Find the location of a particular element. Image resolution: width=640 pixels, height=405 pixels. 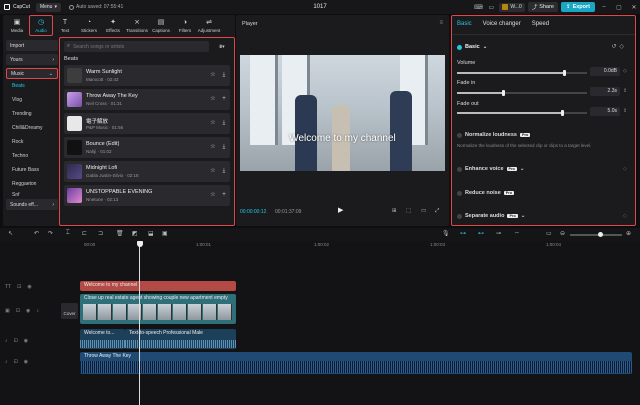

layout-icon: ▭ is located at coordinates (491, 7).